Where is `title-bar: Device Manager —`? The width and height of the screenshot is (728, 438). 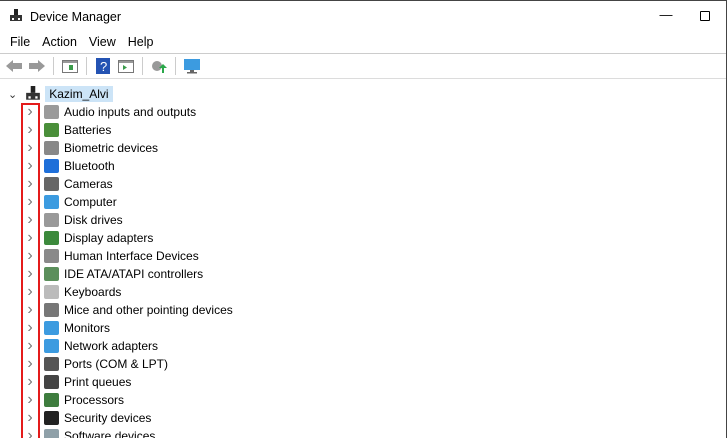 title-bar: Device Manager — is located at coordinates (363, 16).